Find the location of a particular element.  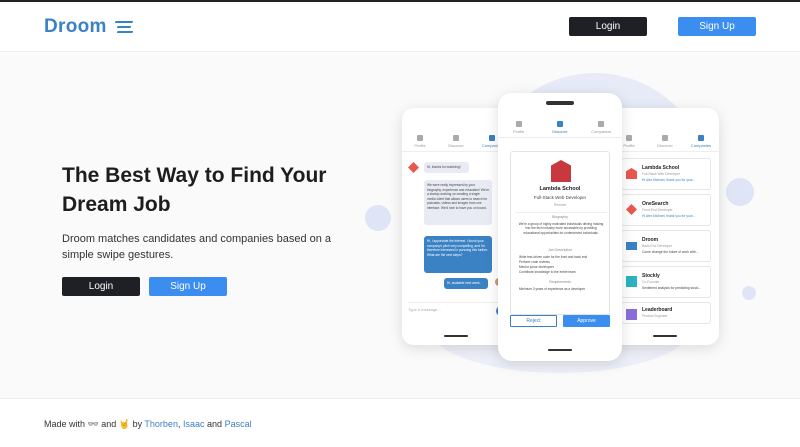

onesearch-logo is located at coordinates (631, 209).